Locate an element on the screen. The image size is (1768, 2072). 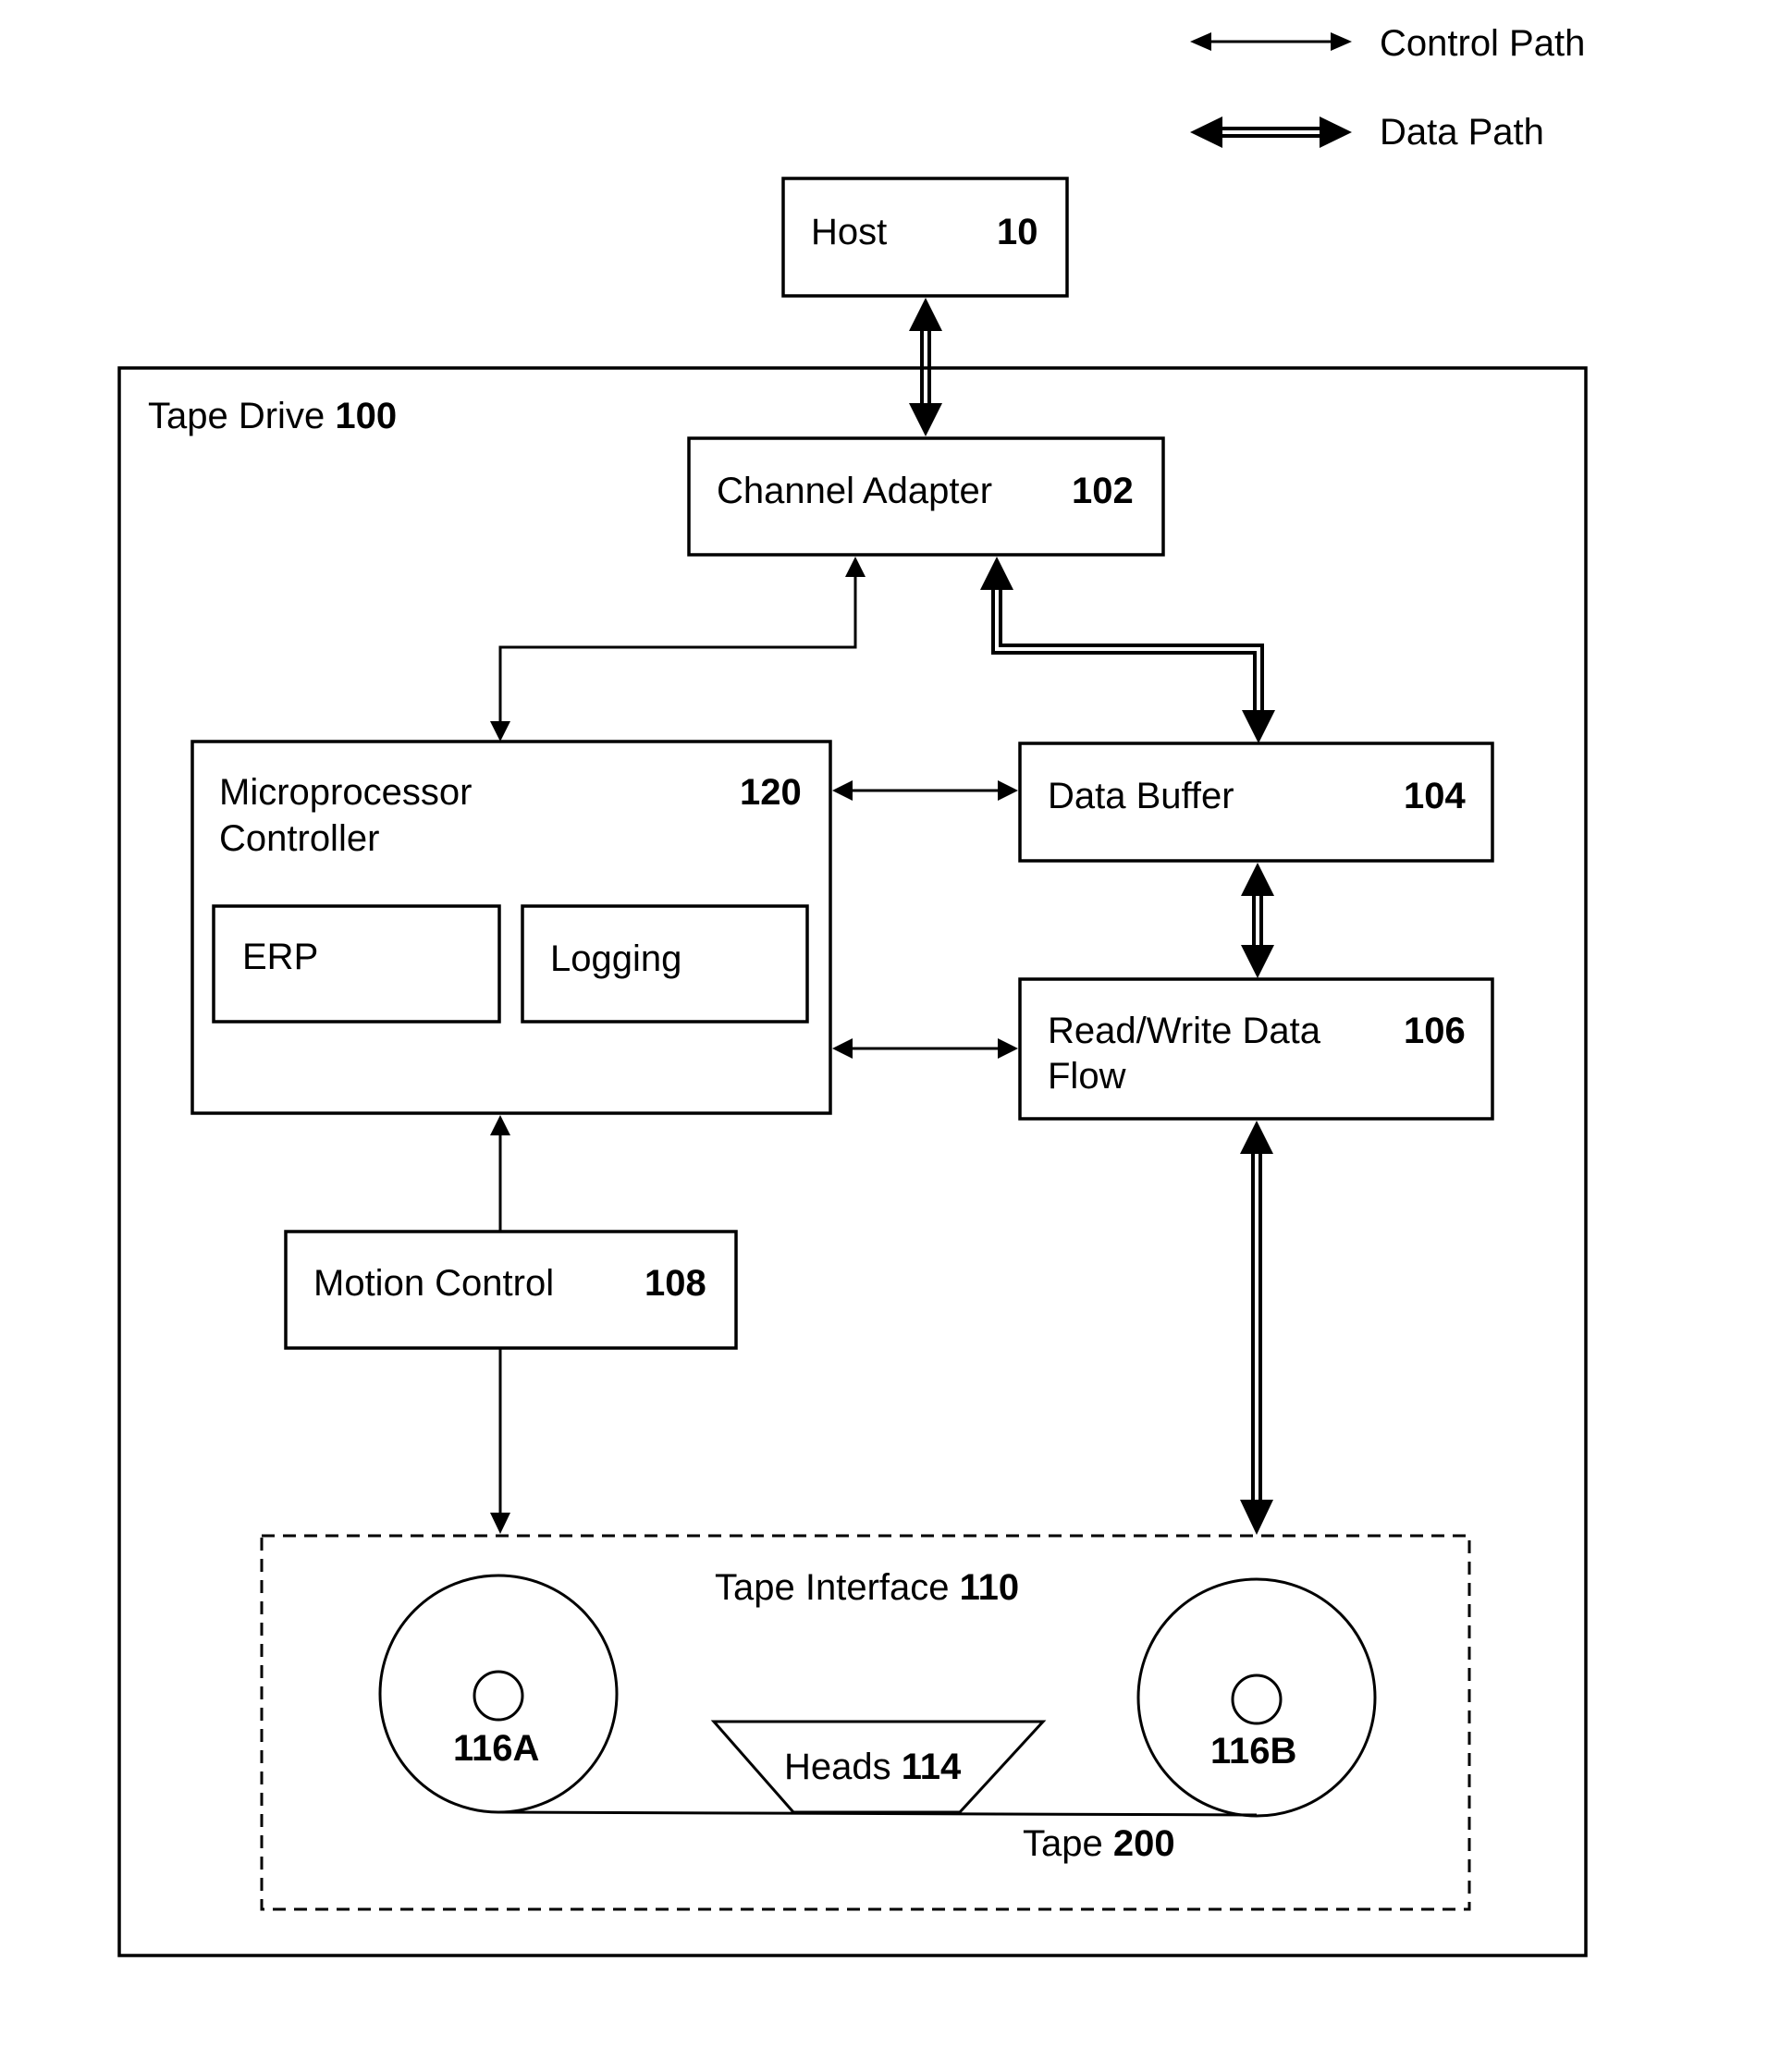
heads-label: Heads 114 is located at coordinates (873, 1767).